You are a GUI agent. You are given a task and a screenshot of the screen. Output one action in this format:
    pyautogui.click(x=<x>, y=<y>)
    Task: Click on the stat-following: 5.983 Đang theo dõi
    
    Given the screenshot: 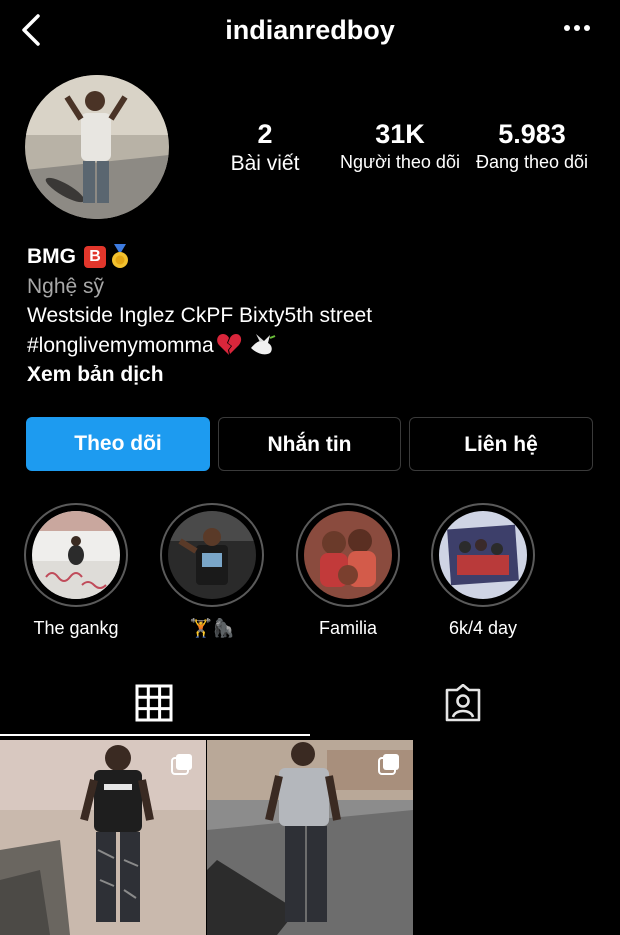 What is the action you would take?
    pyautogui.click(x=532, y=145)
    